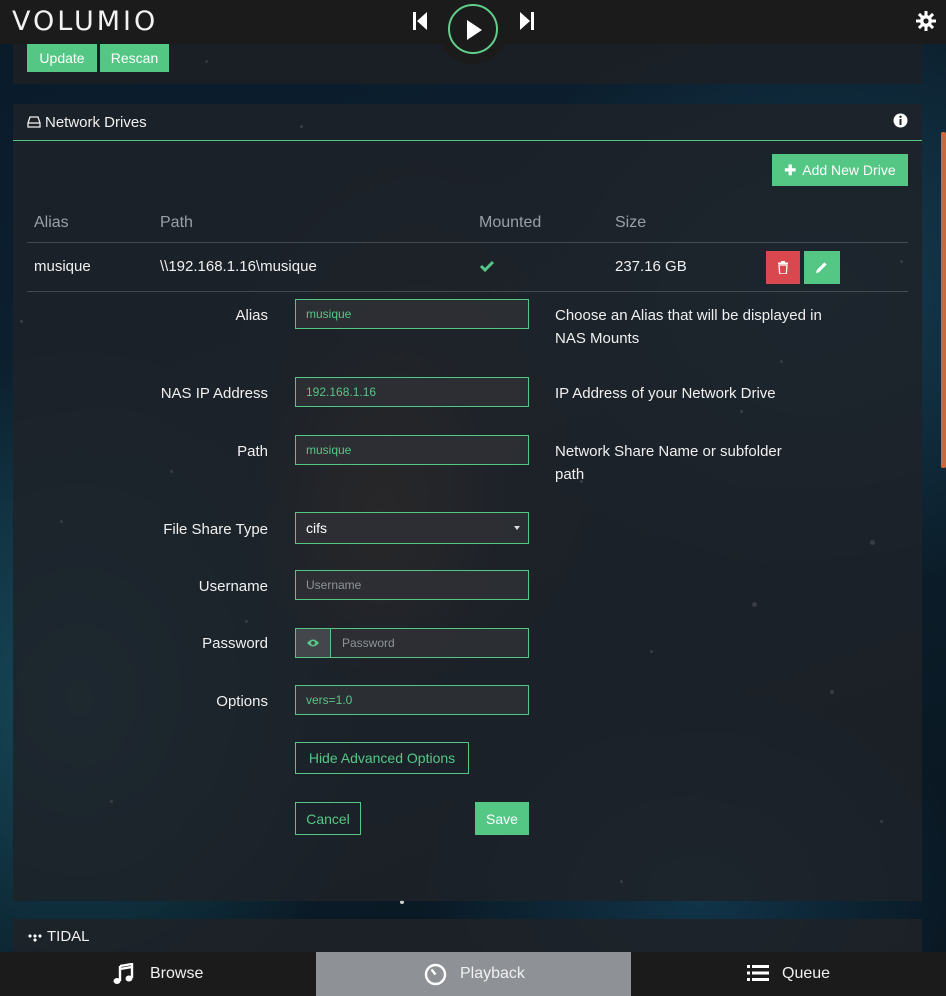  Describe the element at coordinates (328, 818) in the screenshot. I see `cancel-button: Cancel` at that location.